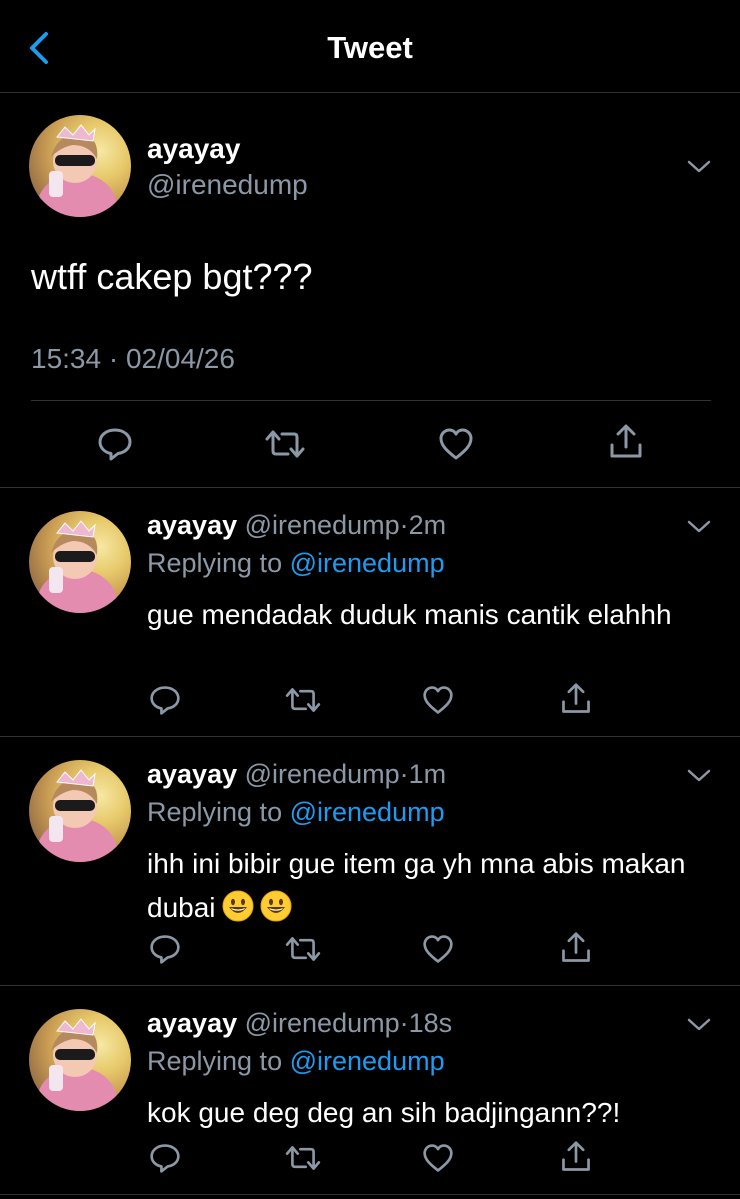 This screenshot has height=1199, width=740. Describe the element at coordinates (409, 614) in the screenshot. I see `reply-text: gue mendadak duduk manis cantik elahhh` at that location.